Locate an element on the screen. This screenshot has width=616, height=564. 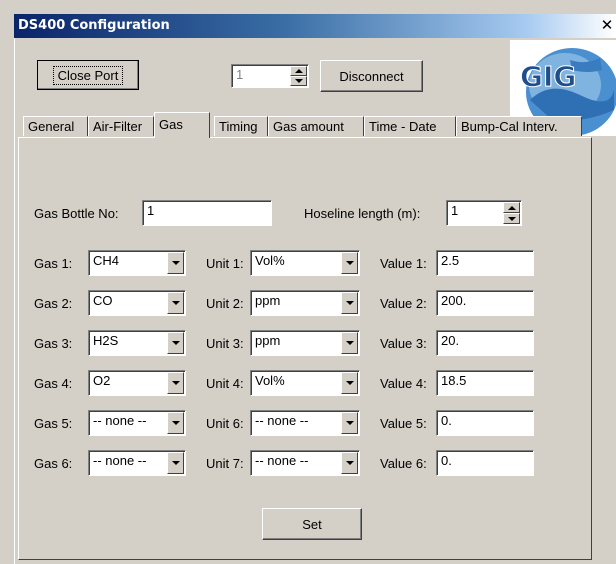
value-5-label: Value 5: is located at coordinates (403, 423).